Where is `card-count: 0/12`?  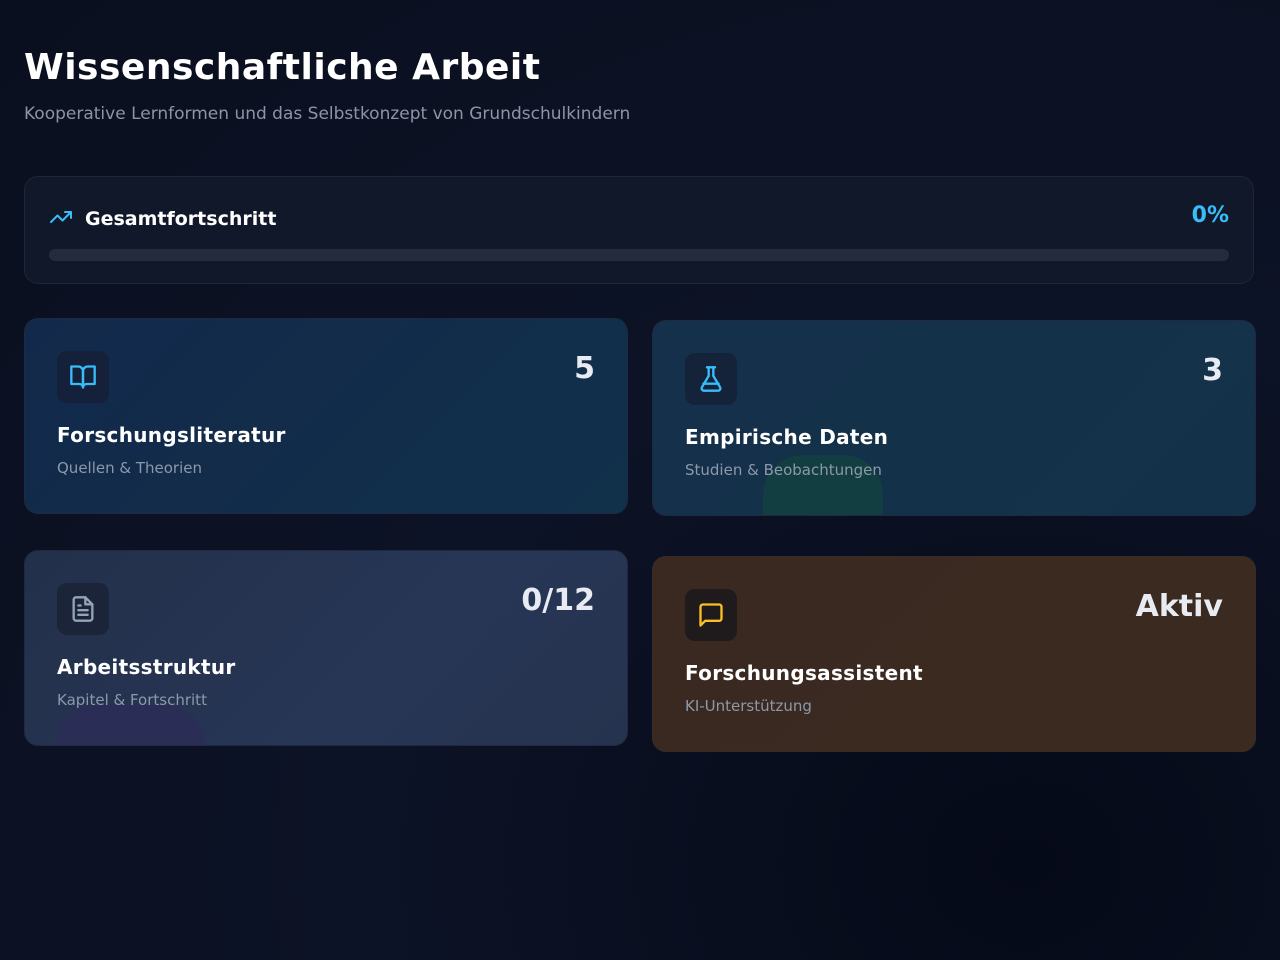
card-count: 0/12 is located at coordinates (558, 600).